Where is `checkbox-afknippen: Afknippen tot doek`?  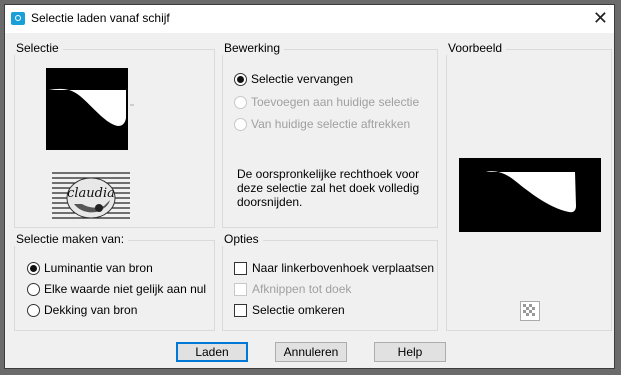
checkbox-afknippen: Afknippen tot doek is located at coordinates (292, 289).